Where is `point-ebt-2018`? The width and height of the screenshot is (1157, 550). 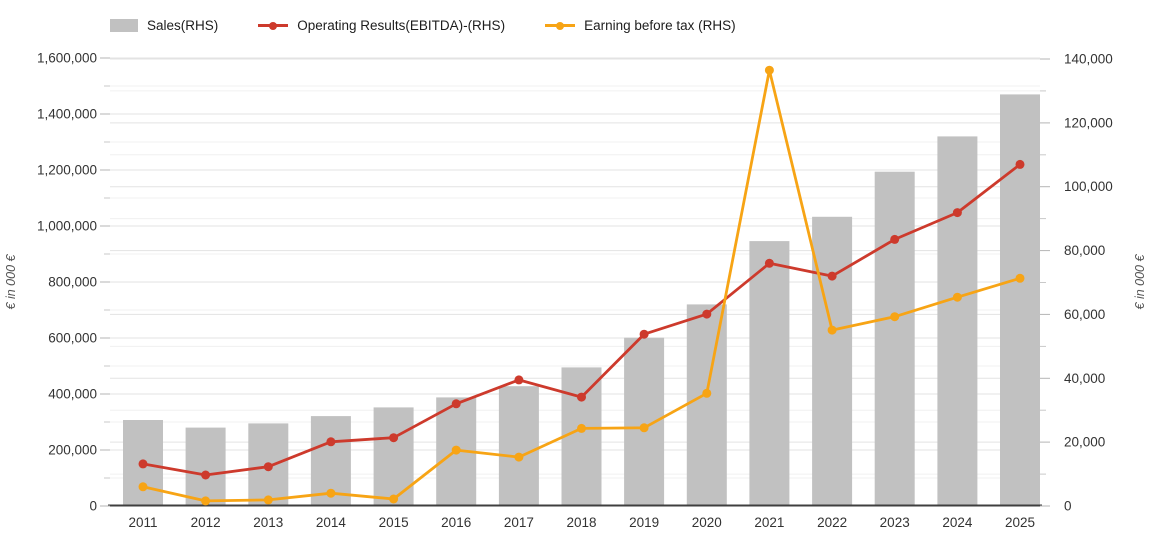 point-ebt-2018 is located at coordinates (581, 428).